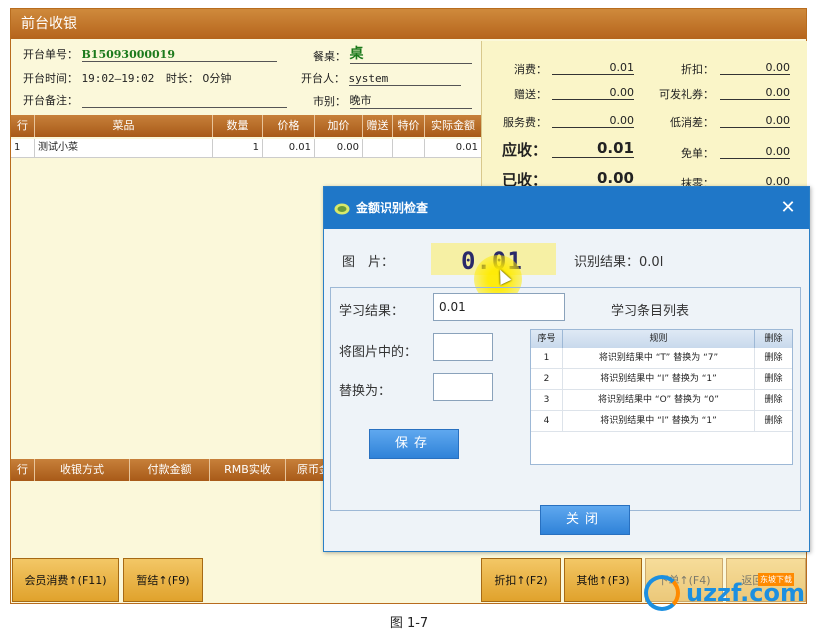 The image size is (818, 636). Describe the element at coordinates (773, 339) in the screenshot. I see `rules-col-delete: 删除` at that location.